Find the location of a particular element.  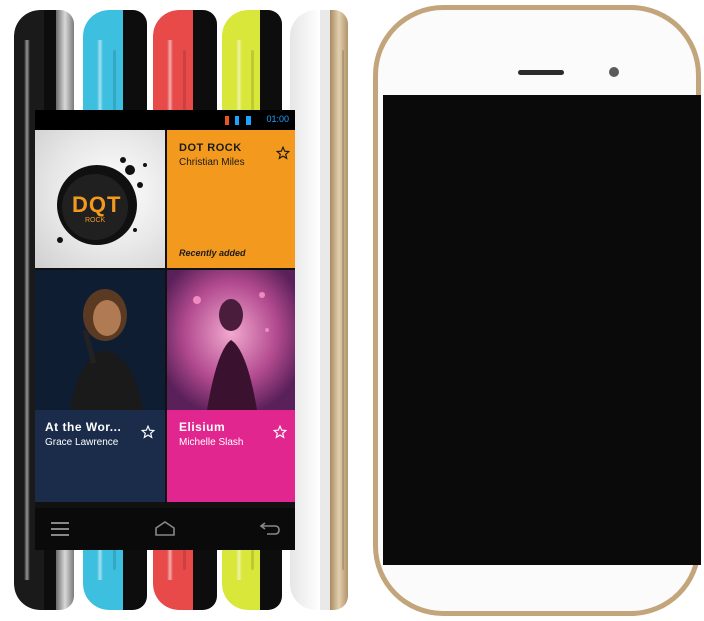

track-artist: Michelle Slash is located at coordinates (211, 442).